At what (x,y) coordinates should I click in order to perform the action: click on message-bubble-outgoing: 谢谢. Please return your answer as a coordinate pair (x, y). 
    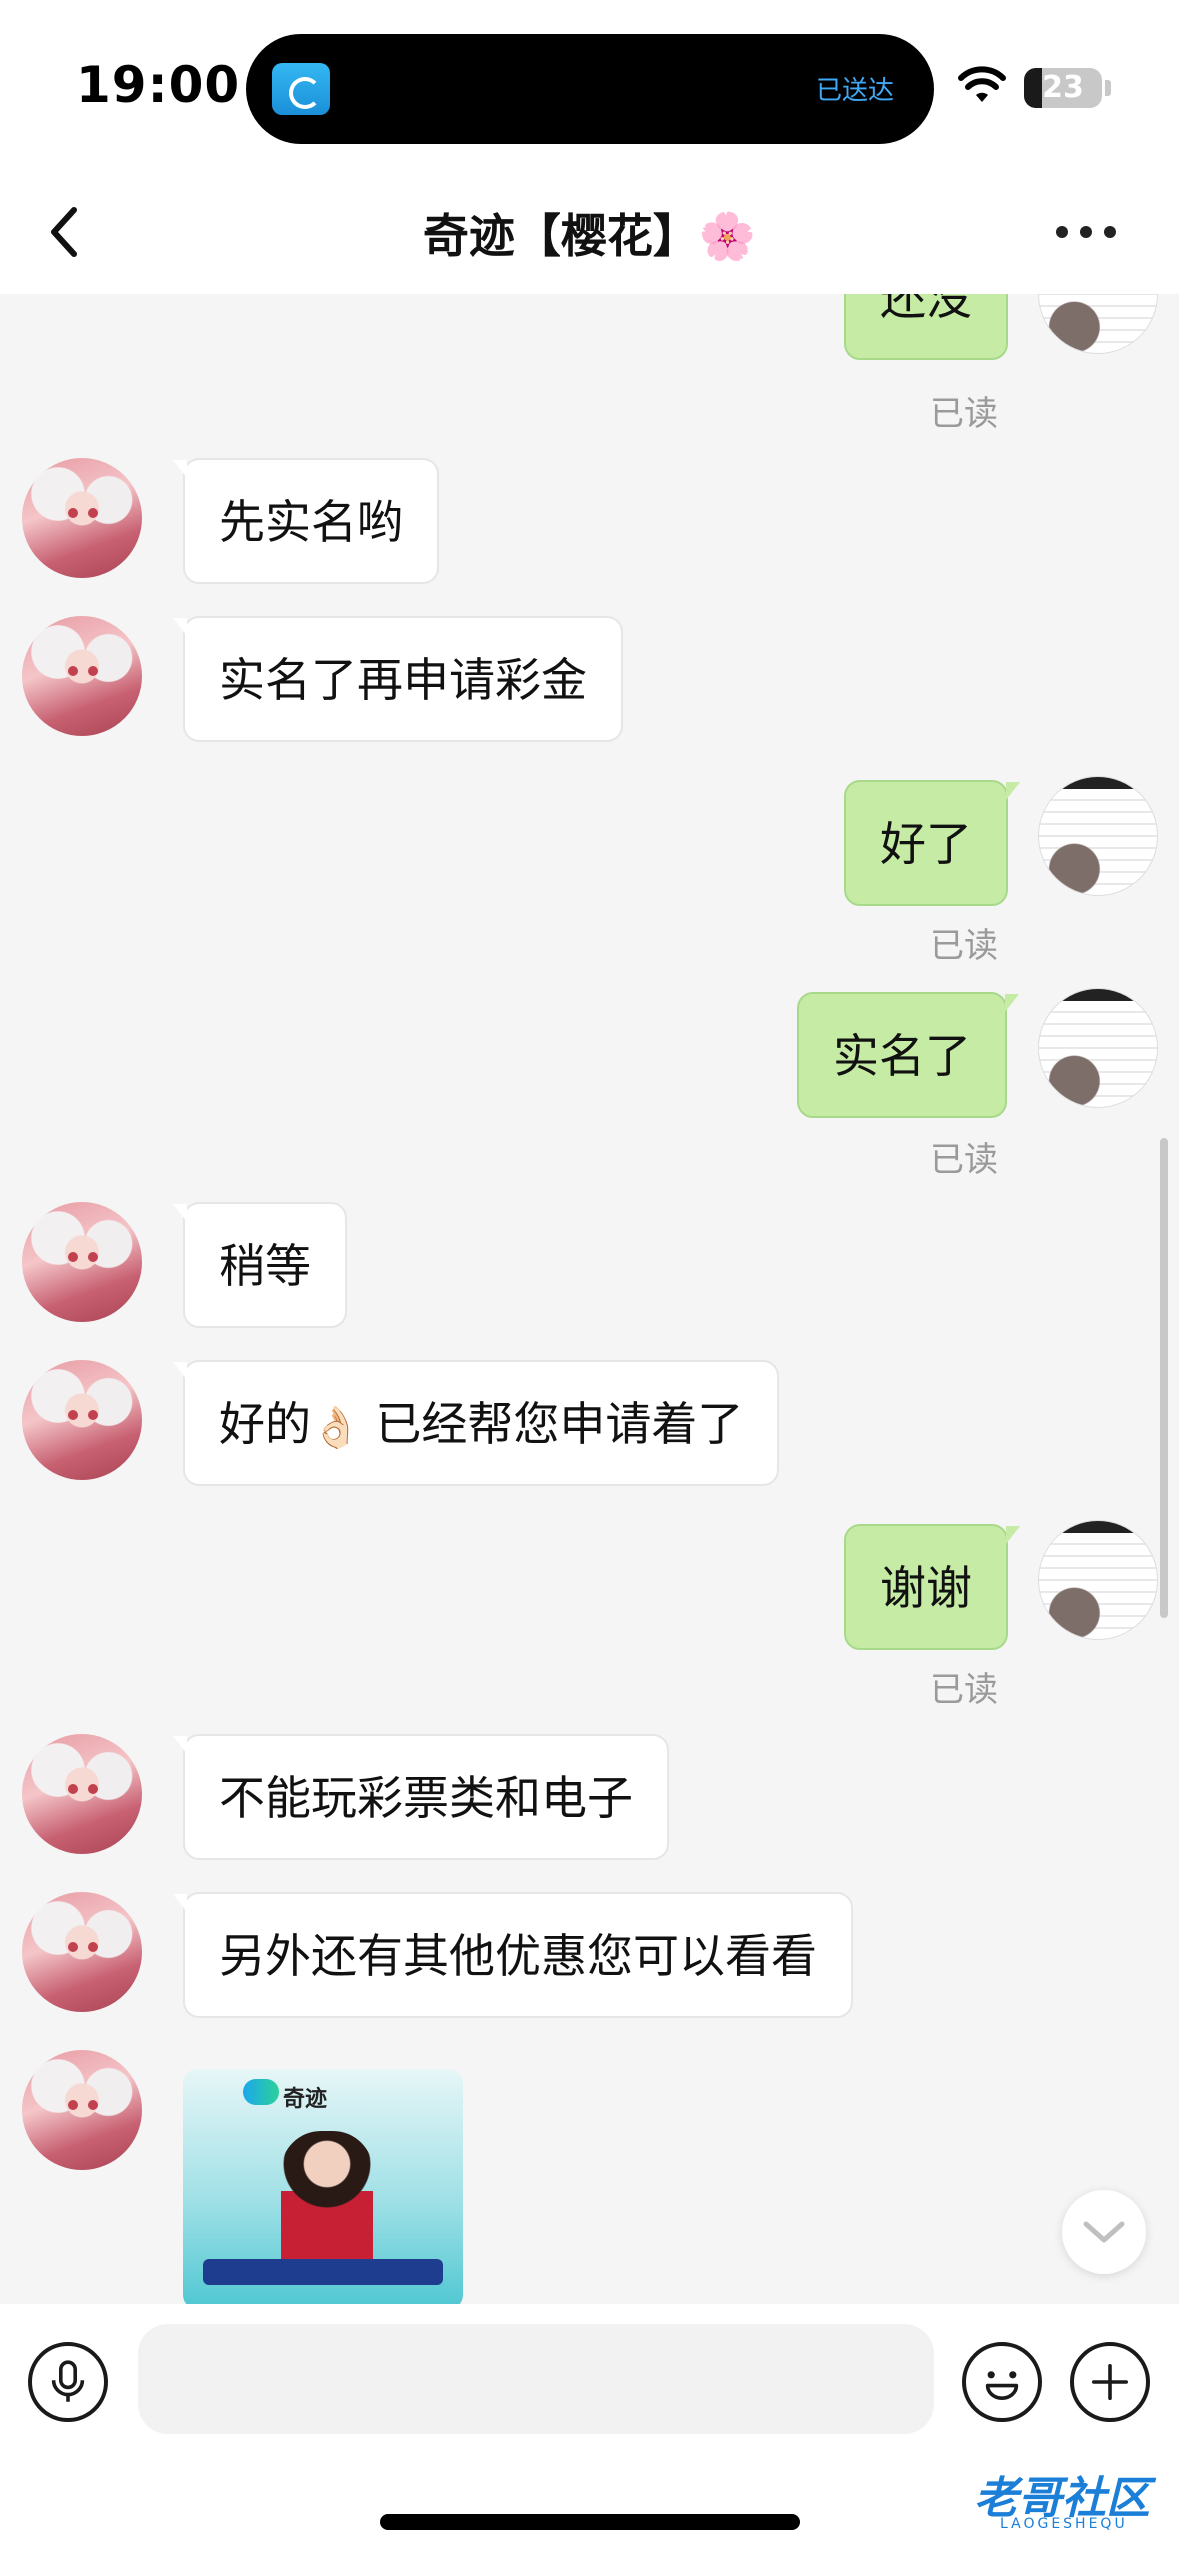
    Looking at the image, I should click on (932, 1587).